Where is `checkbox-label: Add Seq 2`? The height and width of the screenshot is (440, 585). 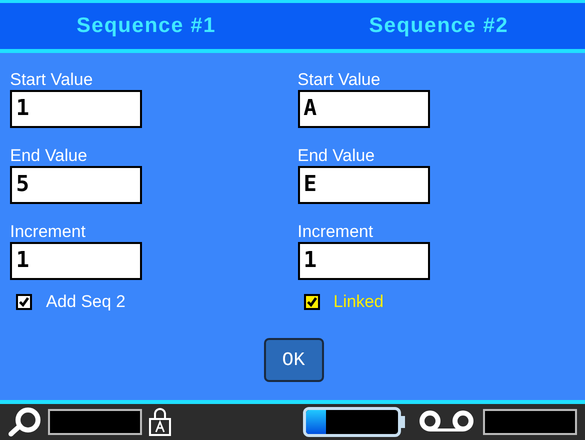
checkbox-label: Add Seq 2 is located at coordinates (86, 302).